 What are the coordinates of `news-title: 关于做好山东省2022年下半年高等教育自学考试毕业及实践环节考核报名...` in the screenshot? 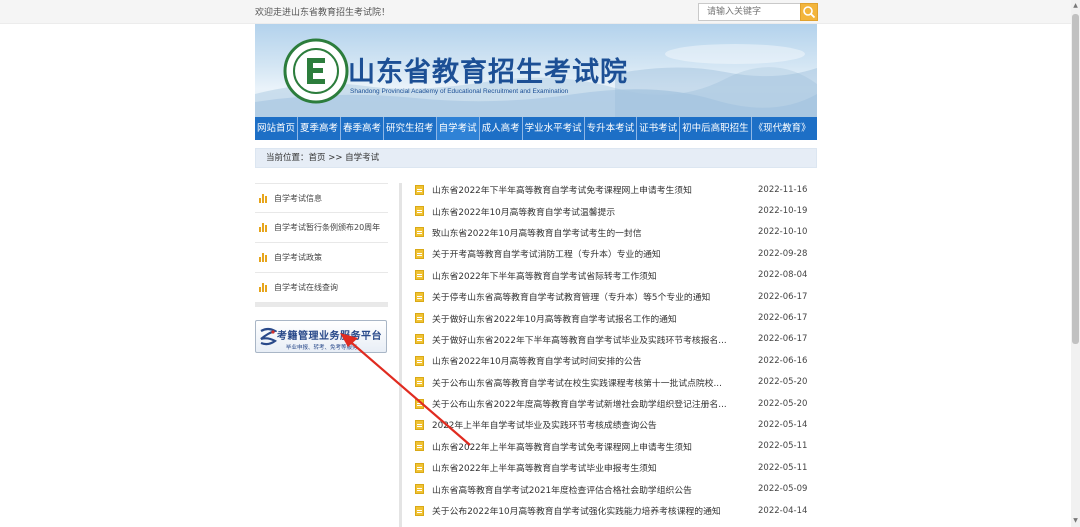 It's located at (592, 339).